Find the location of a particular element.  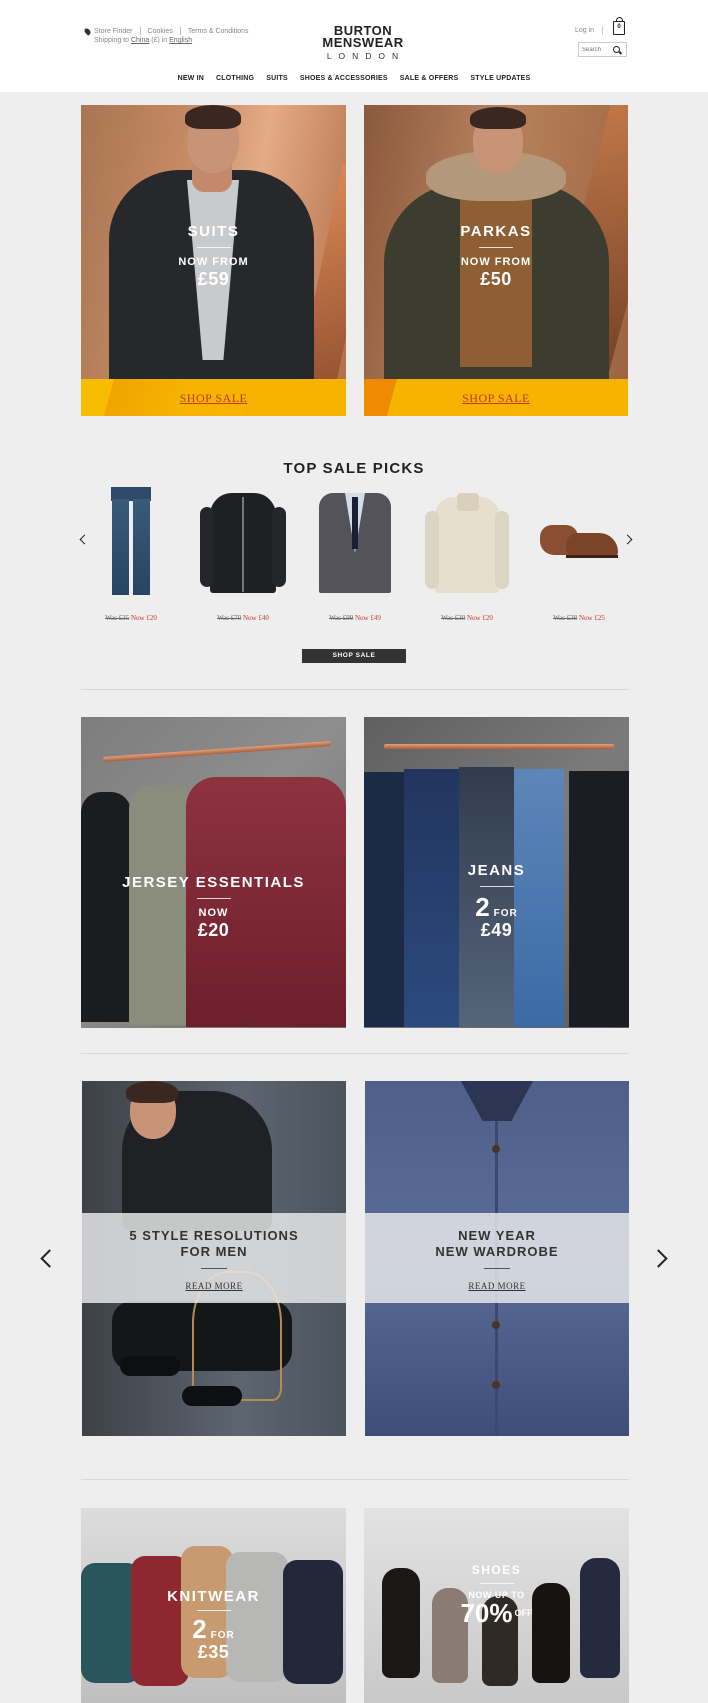

collar-shape is located at coordinates (497, 1101).